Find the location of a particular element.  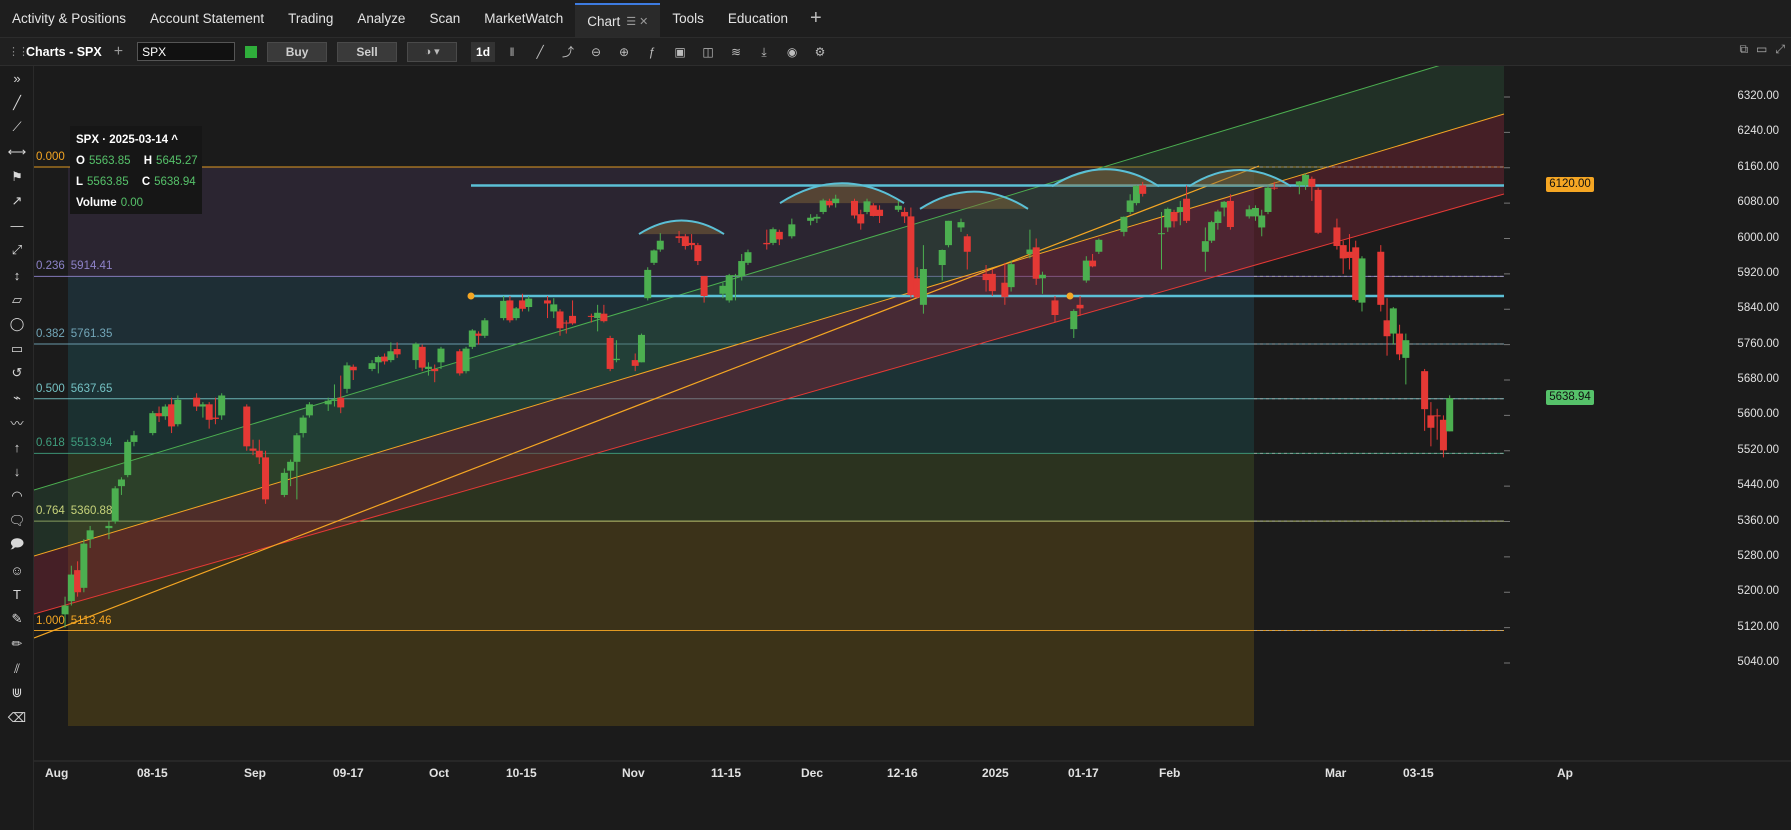

drag-handle-icon: ⋮⋮ is located at coordinates (18, 51).